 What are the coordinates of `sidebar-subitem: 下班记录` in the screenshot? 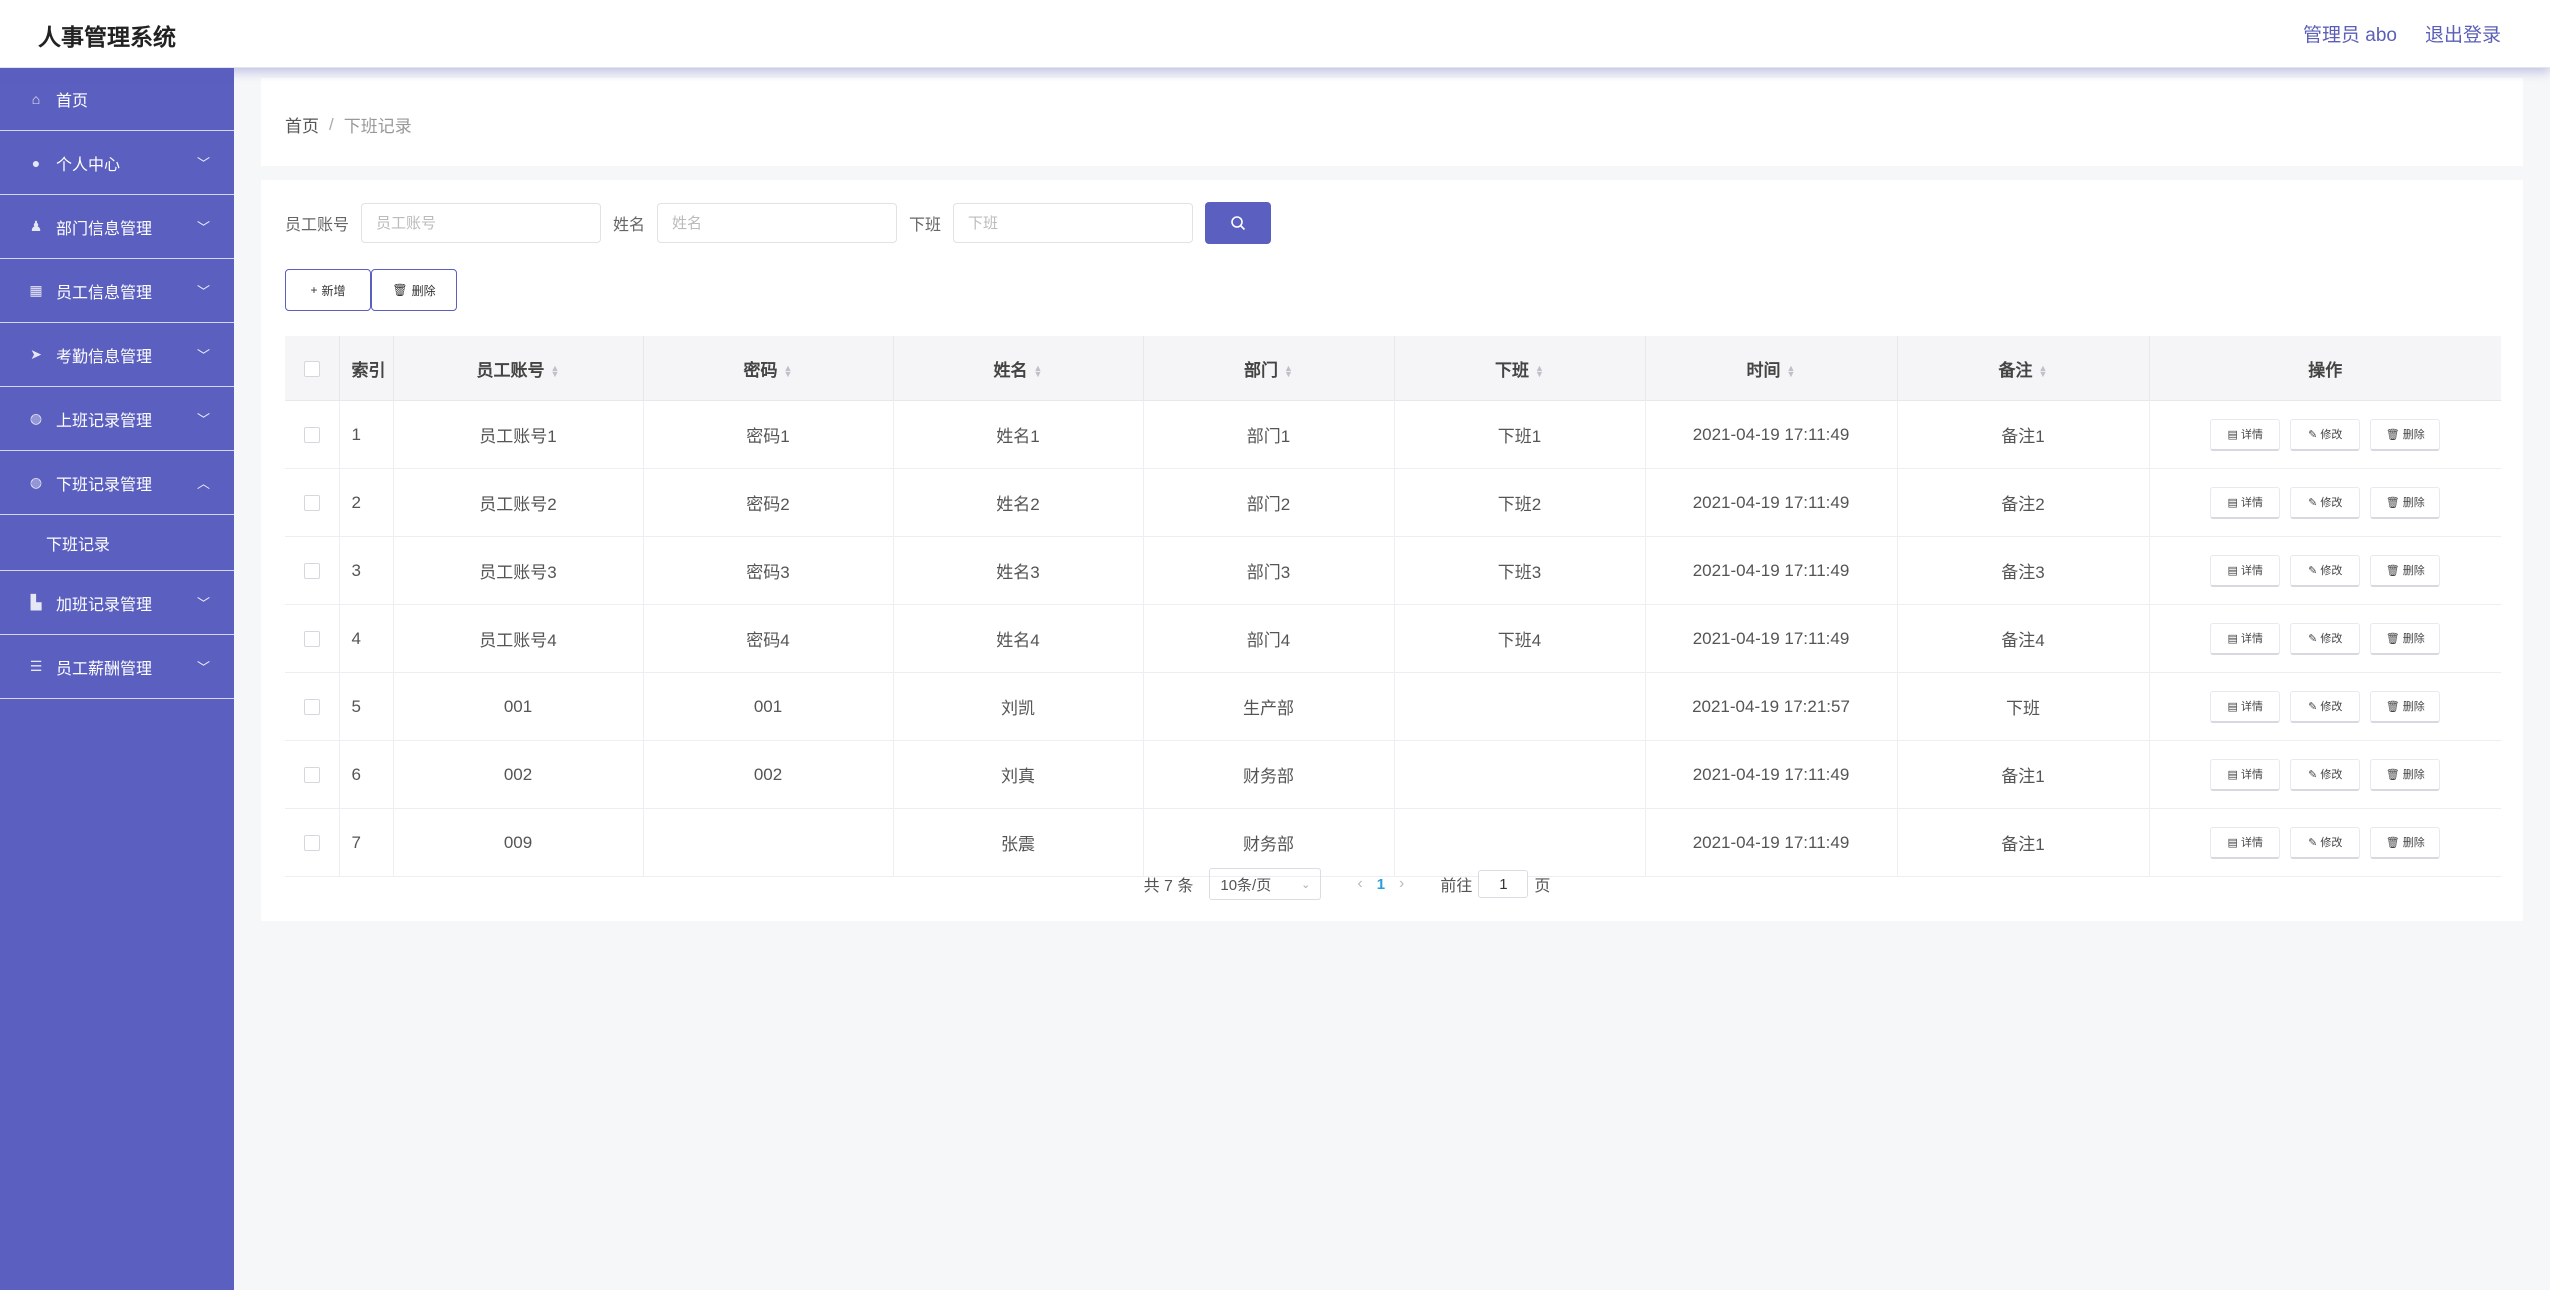 It's located at (117, 543).